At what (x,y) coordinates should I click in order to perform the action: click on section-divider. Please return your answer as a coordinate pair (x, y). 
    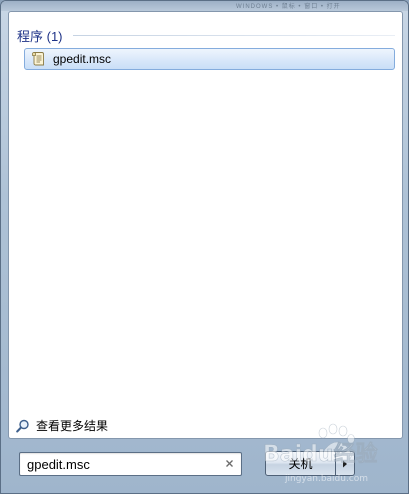
    Looking at the image, I should click on (233, 35).